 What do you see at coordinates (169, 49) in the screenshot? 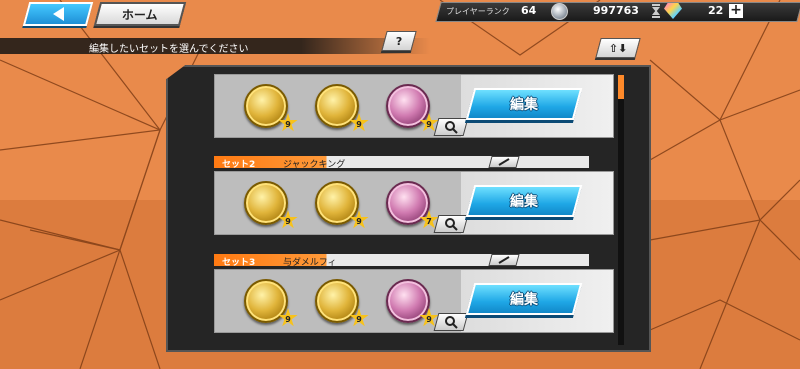
I see `instruction-text: 編集したいセットを選んでください` at bounding box center [169, 49].